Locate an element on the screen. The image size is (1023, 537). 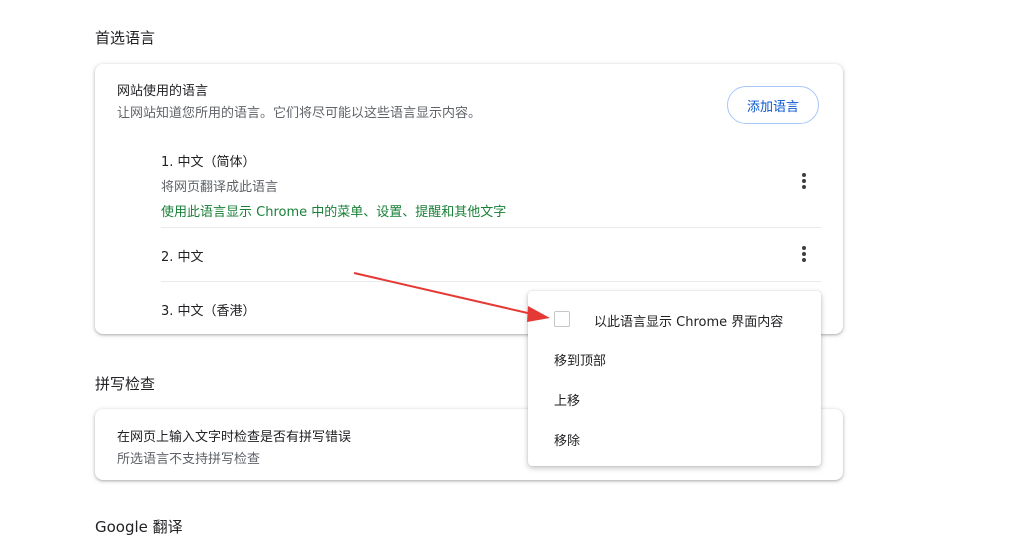
add-language-button: 添加语言 is located at coordinates (773, 105).